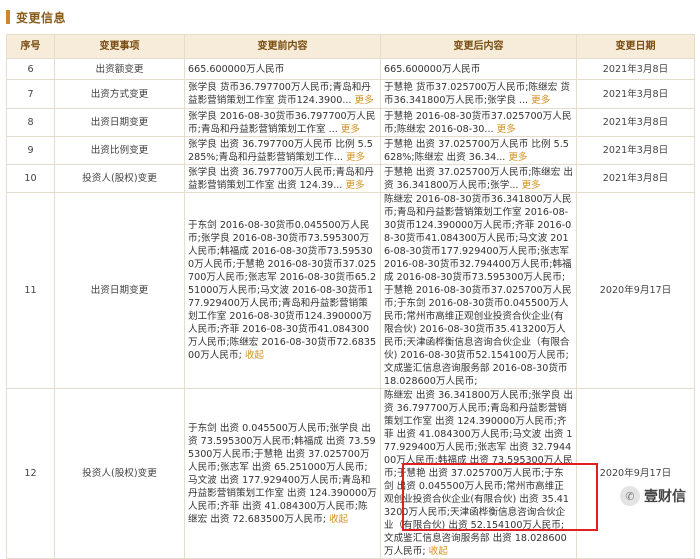 The width and height of the screenshot is (700, 559). What do you see at coordinates (119, 69) in the screenshot?
I see `row-change-item: 出资额变更` at bounding box center [119, 69].